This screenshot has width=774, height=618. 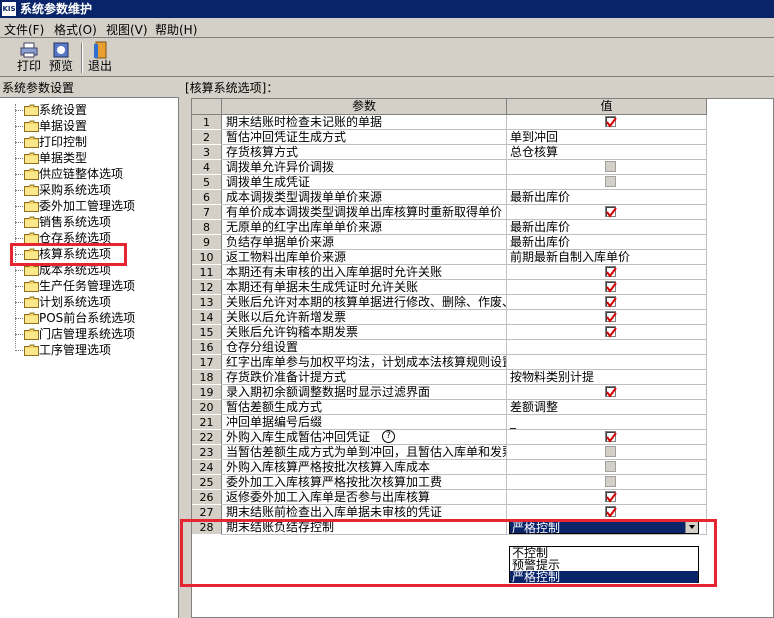 I want to click on row-number: 9, so click(x=207, y=242).